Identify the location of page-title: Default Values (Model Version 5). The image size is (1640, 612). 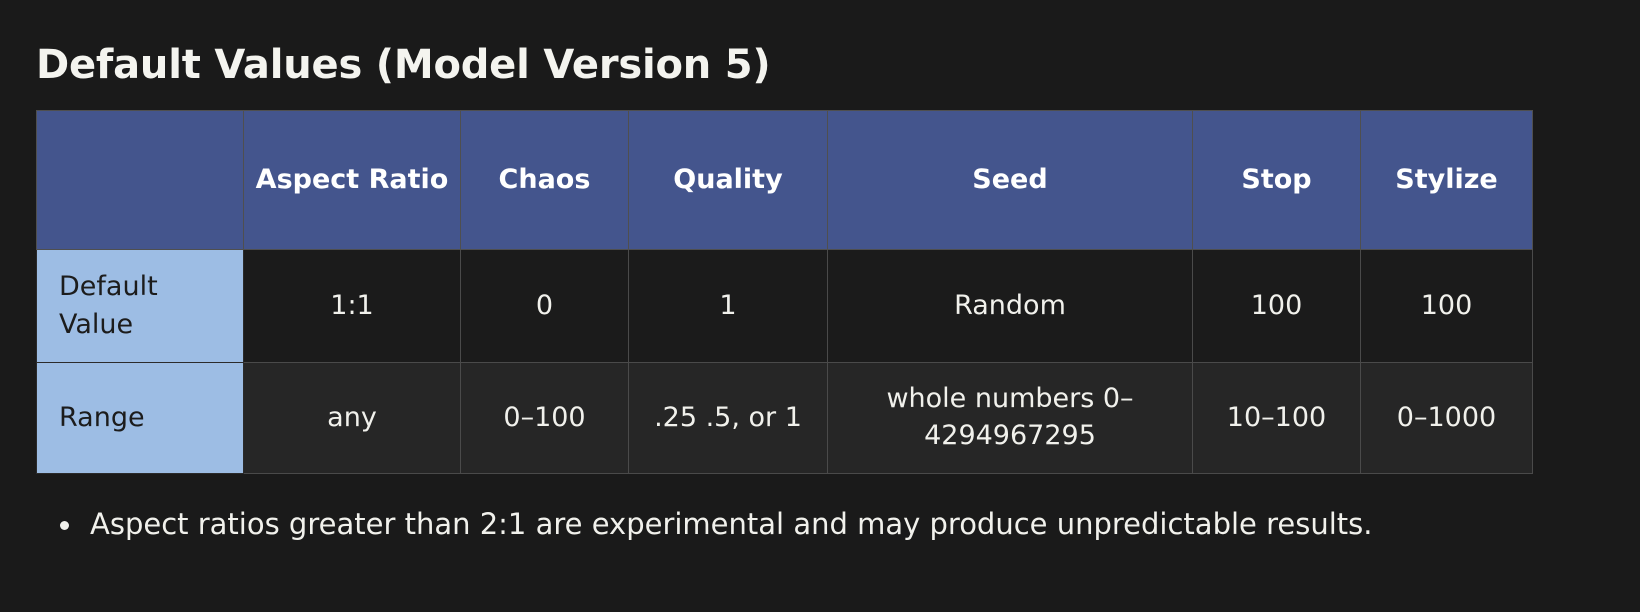
(403, 64).